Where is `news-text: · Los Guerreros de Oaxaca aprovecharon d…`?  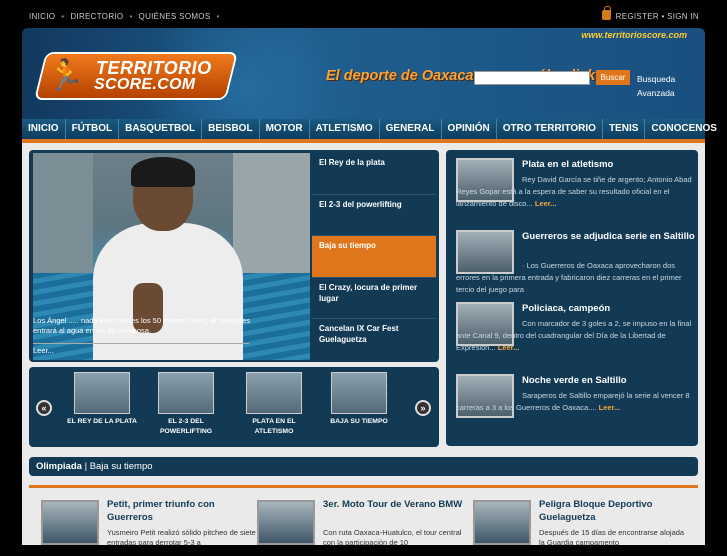 news-text: · Los Guerreros de Oaxaca aprovecharon d… is located at coordinates (576, 278).